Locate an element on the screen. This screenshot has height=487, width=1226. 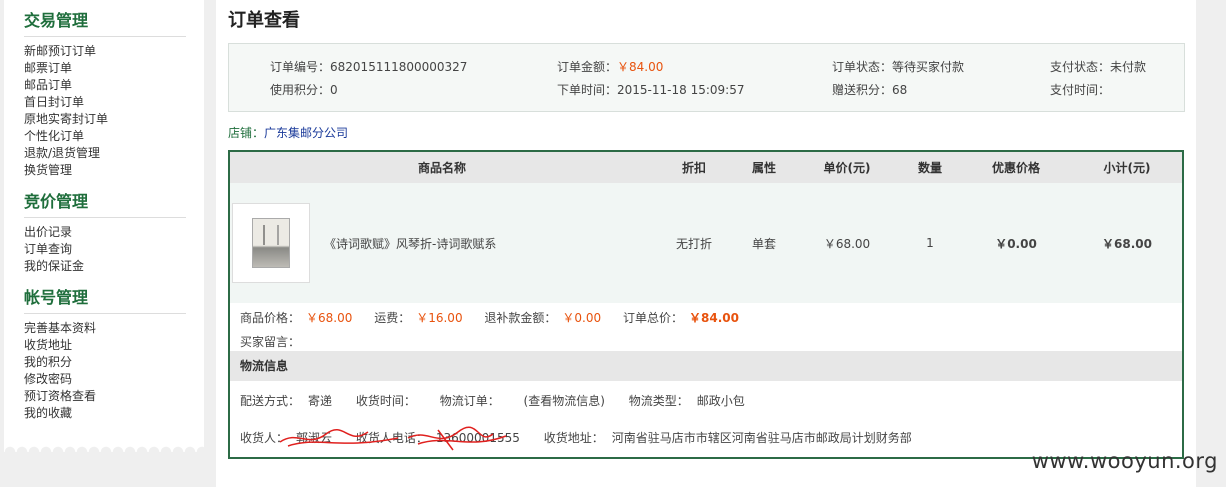
goods-promo-price: ￥0.00 is located at coordinates (1016, 243).